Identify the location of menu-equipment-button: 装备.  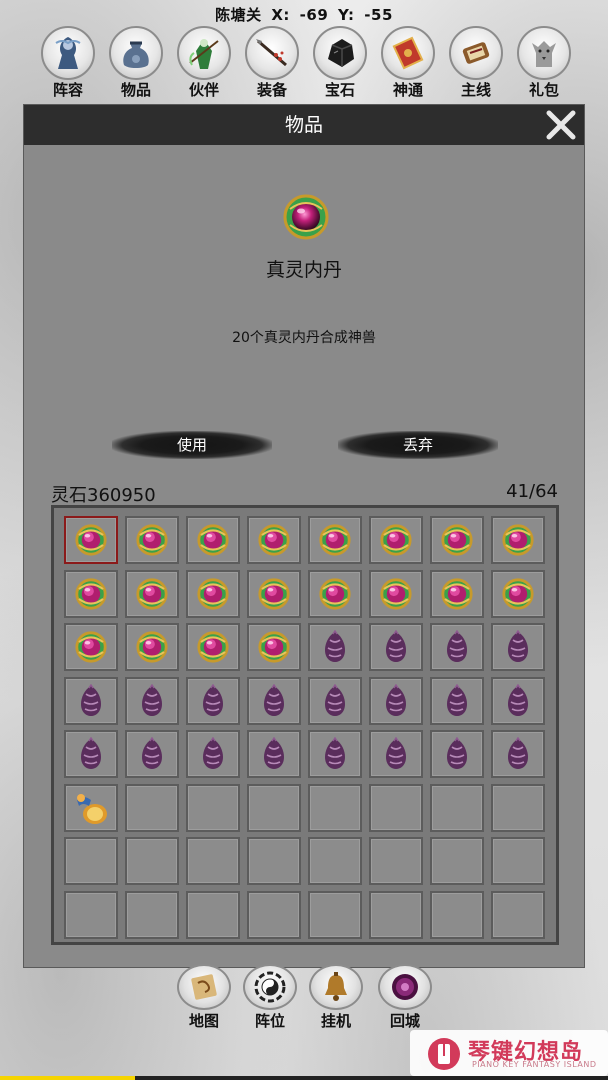
(272, 62).